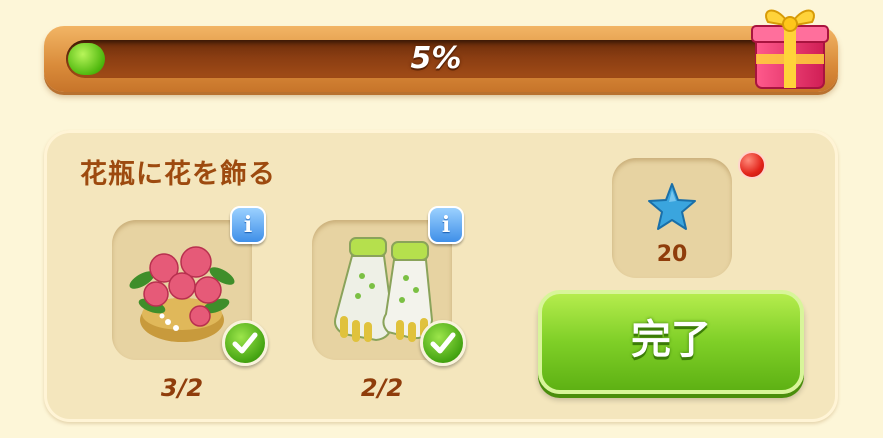 Image resolution: width=883 pixels, height=438 pixels. What do you see at coordinates (382, 388) in the screenshot?
I see `item-count: 2/2` at bounding box center [382, 388].